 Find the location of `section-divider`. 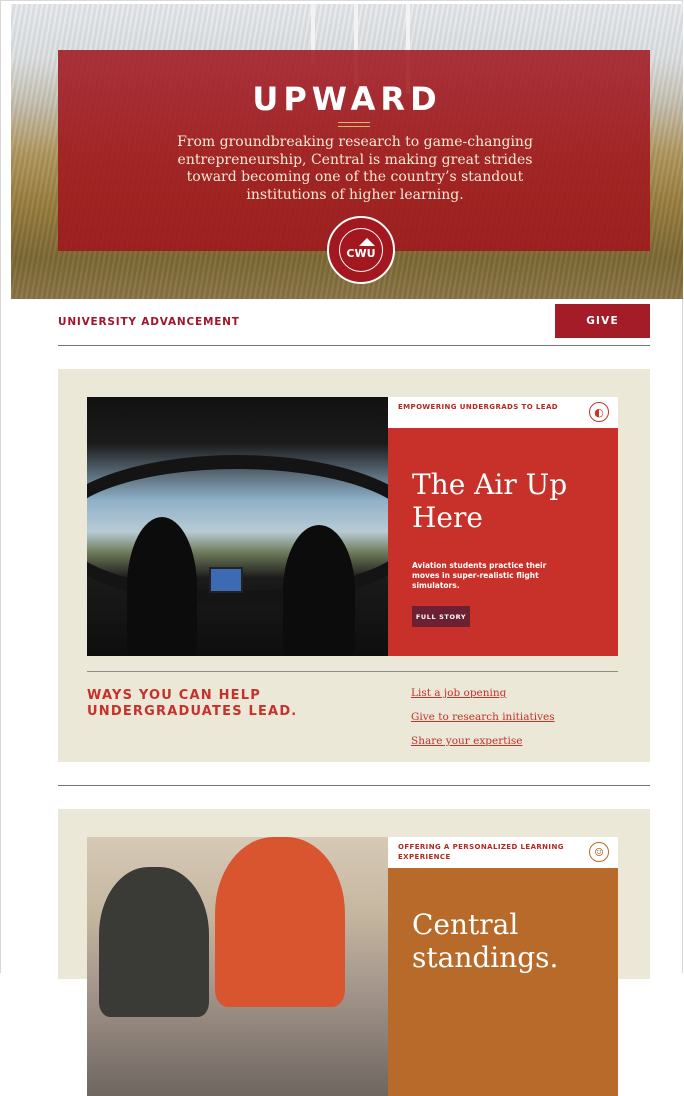

section-divider is located at coordinates (354, 785).